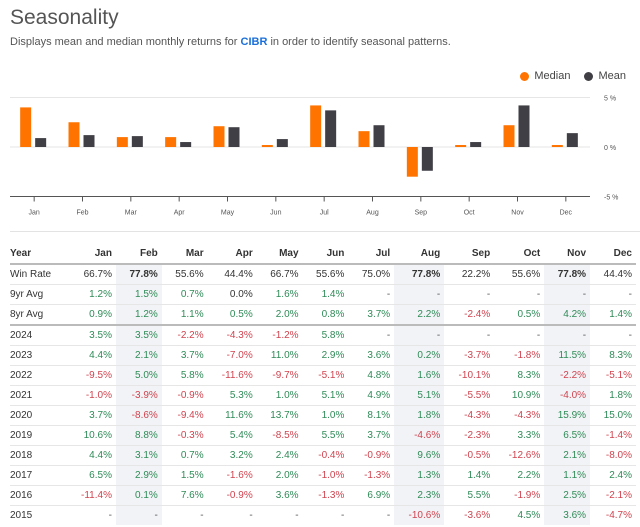 The width and height of the screenshot is (640, 527). What do you see at coordinates (567, 355) in the screenshot?
I see `table-cell: 11.5%` at bounding box center [567, 355].